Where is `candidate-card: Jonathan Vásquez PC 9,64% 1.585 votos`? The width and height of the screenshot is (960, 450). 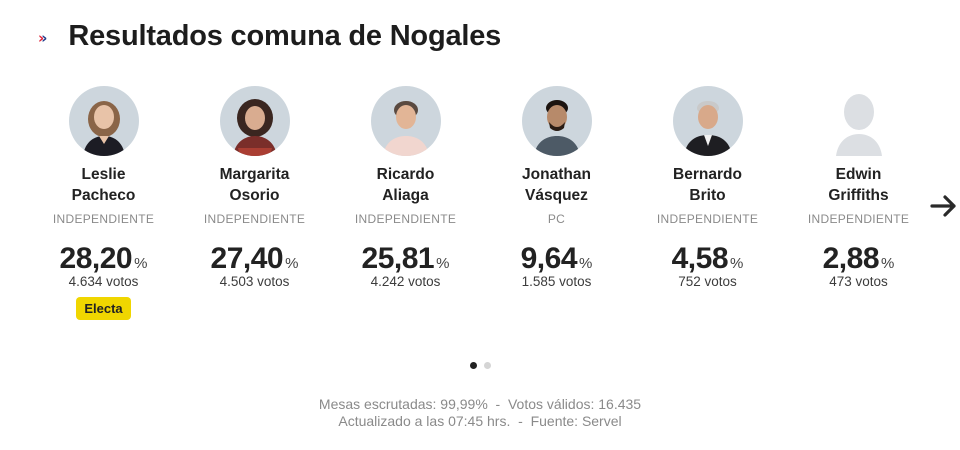
candidate-card: Jonathan Vásquez PC 9,64% 1.585 votos is located at coordinates (556, 187).